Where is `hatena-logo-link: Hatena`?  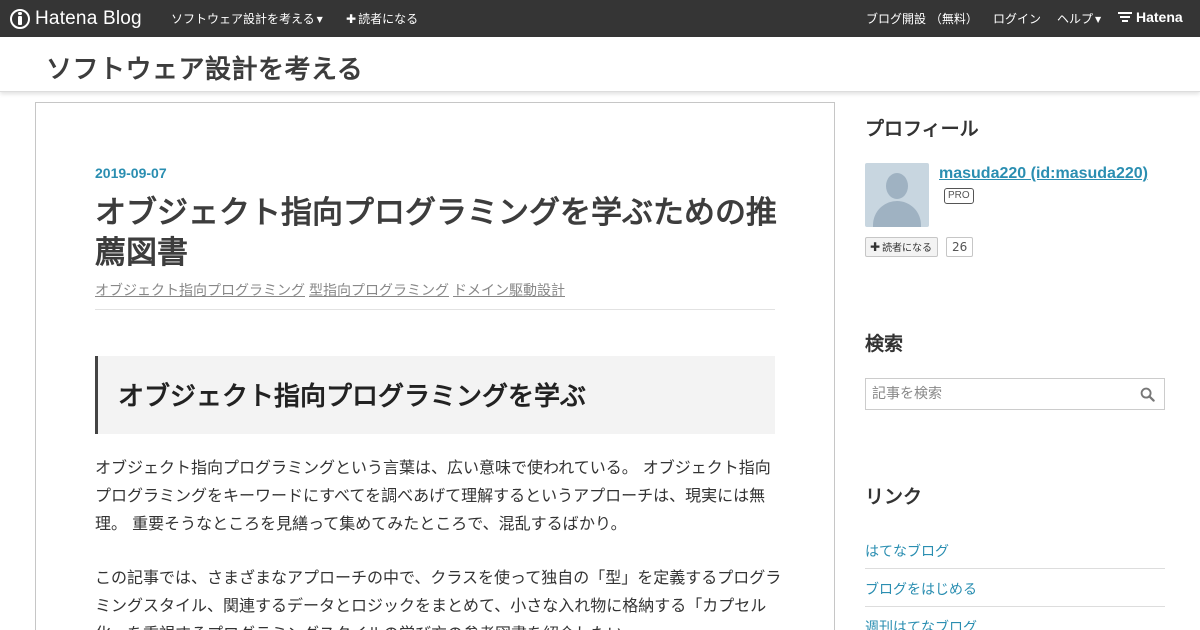
hatena-logo-link: Hatena is located at coordinates (1150, 17).